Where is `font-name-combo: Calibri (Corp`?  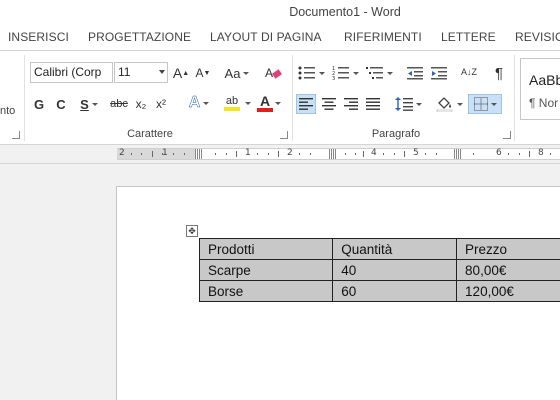
font-name-combo: Calibri (Corp is located at coordinates (71, 72).